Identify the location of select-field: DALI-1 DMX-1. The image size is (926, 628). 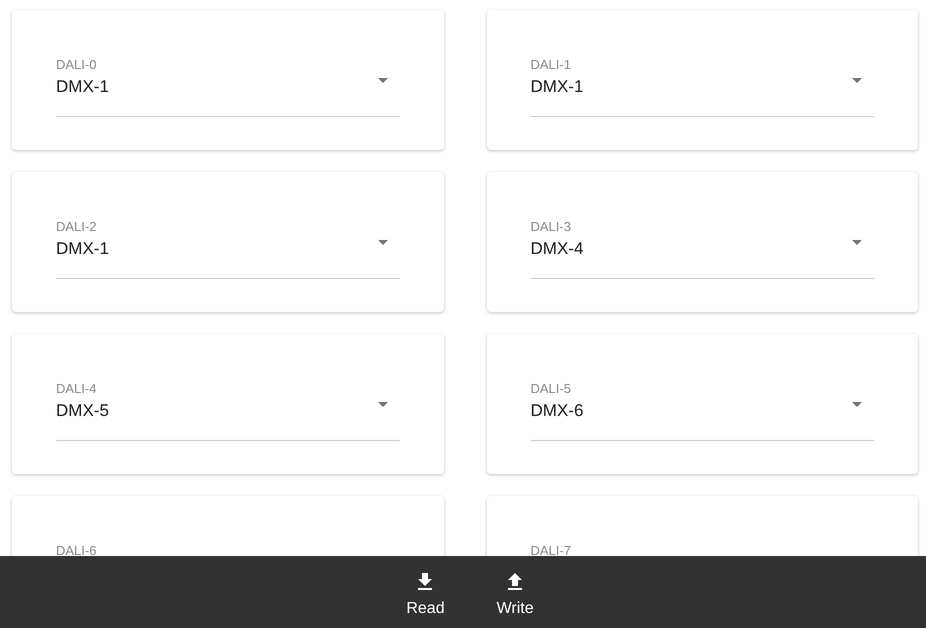
(702, 86).